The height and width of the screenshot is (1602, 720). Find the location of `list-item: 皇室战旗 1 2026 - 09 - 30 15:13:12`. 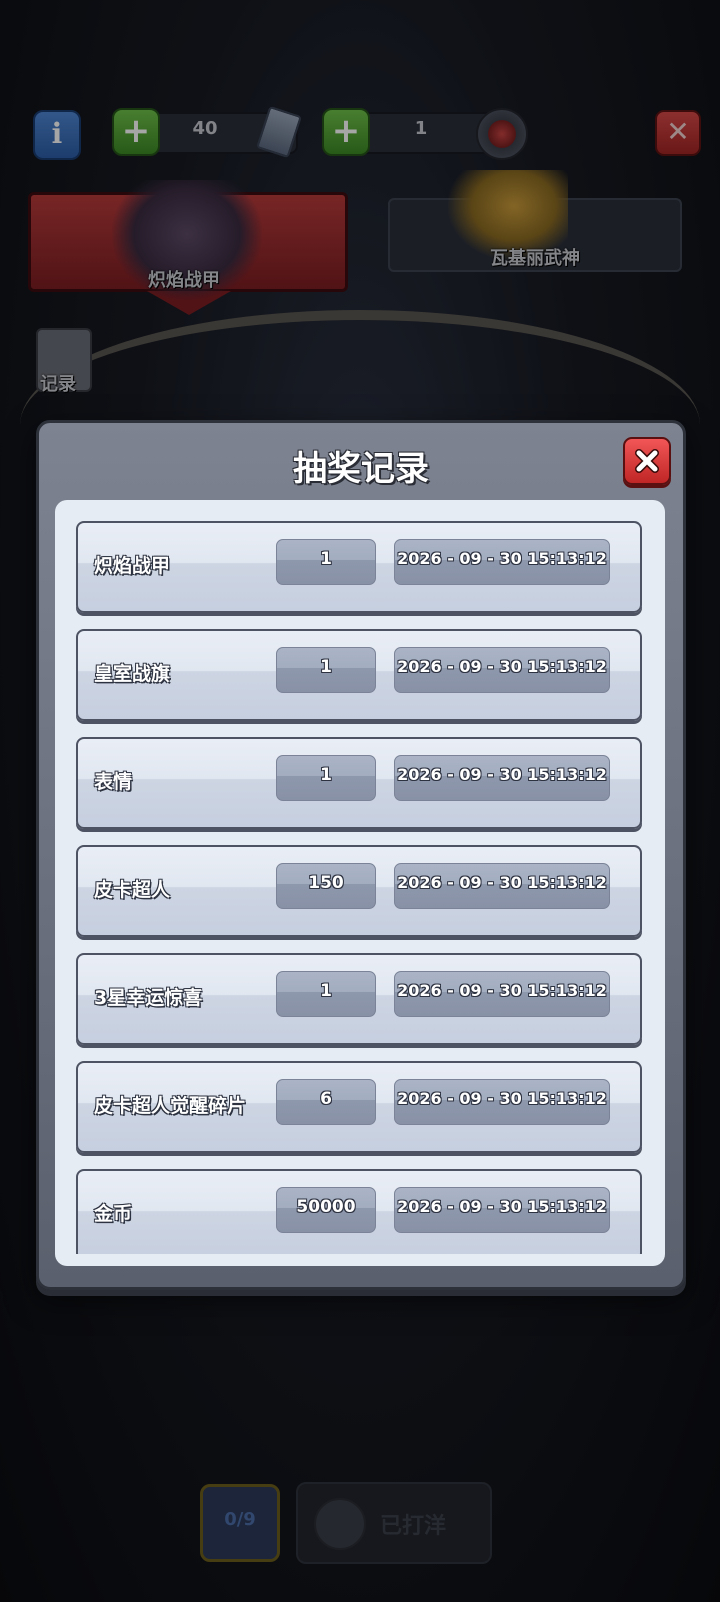

list-item: 皇室战旗 1 2026 - 09 - 30 15:13:12 is located at coordinates (359, 675).